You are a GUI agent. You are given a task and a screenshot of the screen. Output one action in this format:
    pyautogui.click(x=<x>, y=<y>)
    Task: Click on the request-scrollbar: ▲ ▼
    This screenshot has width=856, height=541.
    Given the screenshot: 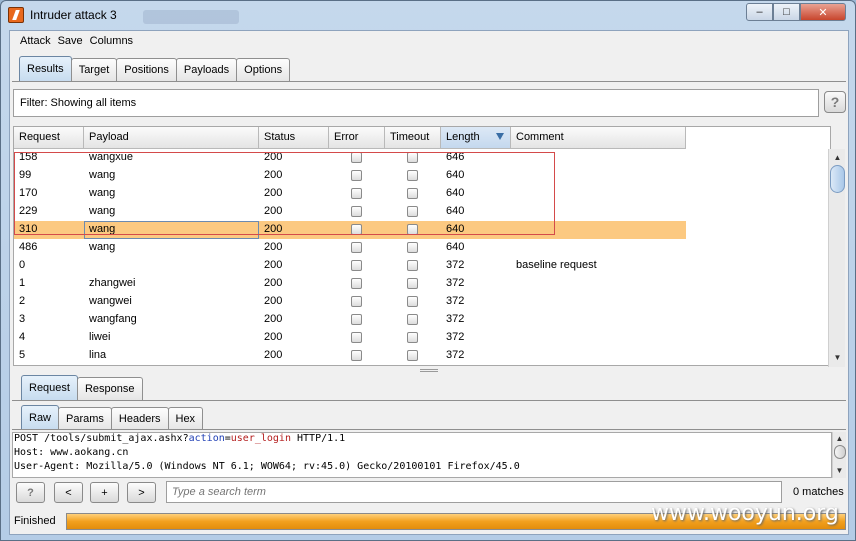 What is the action you would take?
    pyautogui.click(x=839, y=455)
    